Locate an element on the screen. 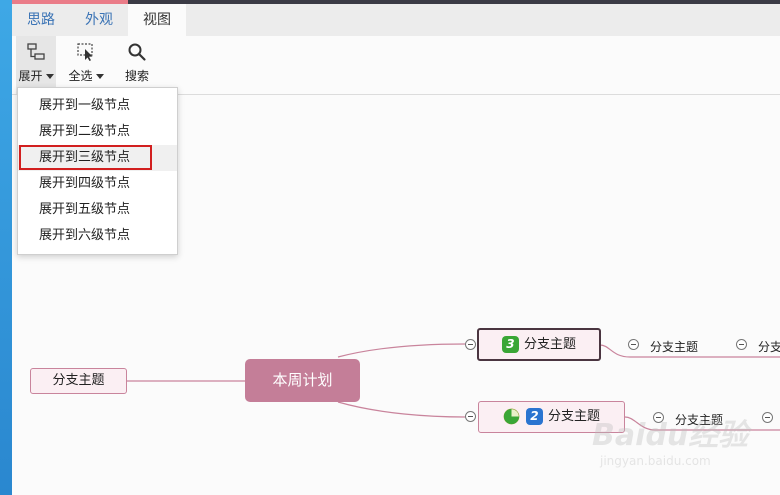 Image resolution: width=780 pixels, height=495 pixels. central-topic: 本周计划 is located at coordinates (302, 380).